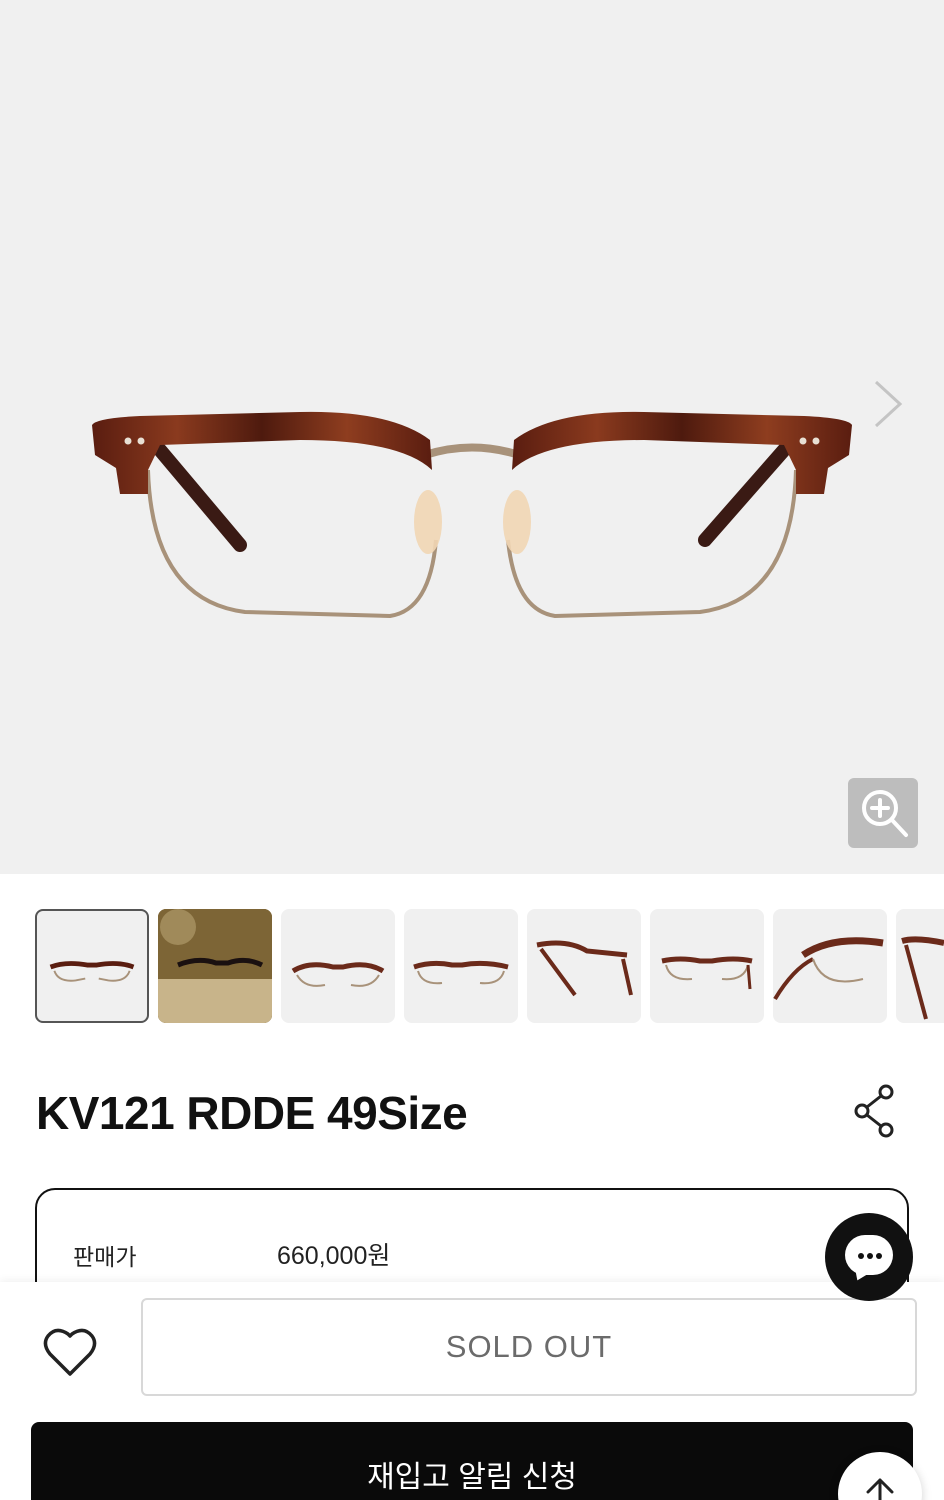  I want to click on heart-icon, so click(70, 1352).